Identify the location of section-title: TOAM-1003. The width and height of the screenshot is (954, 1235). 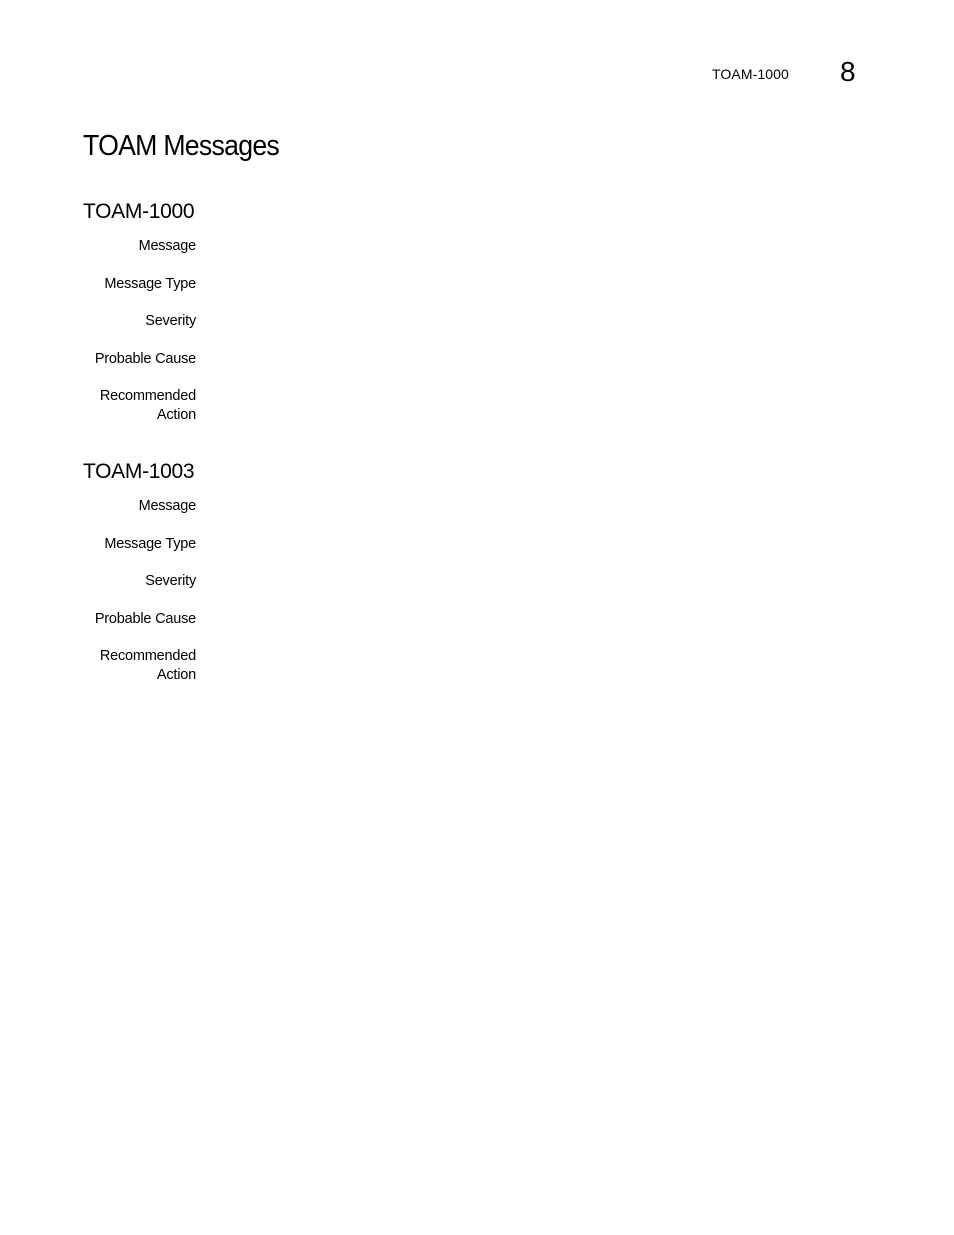
(139, 471).